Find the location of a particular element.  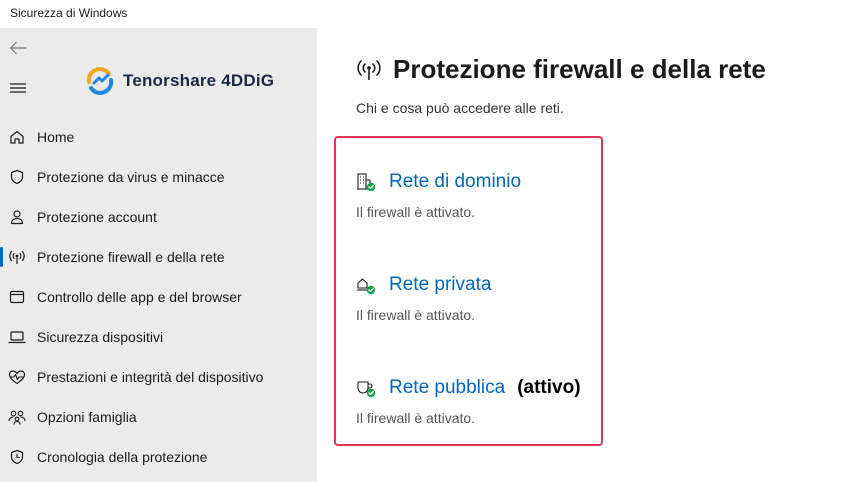

sidebar-item-label: Sicurezza dispositivi is located at coordinates (100, 337).